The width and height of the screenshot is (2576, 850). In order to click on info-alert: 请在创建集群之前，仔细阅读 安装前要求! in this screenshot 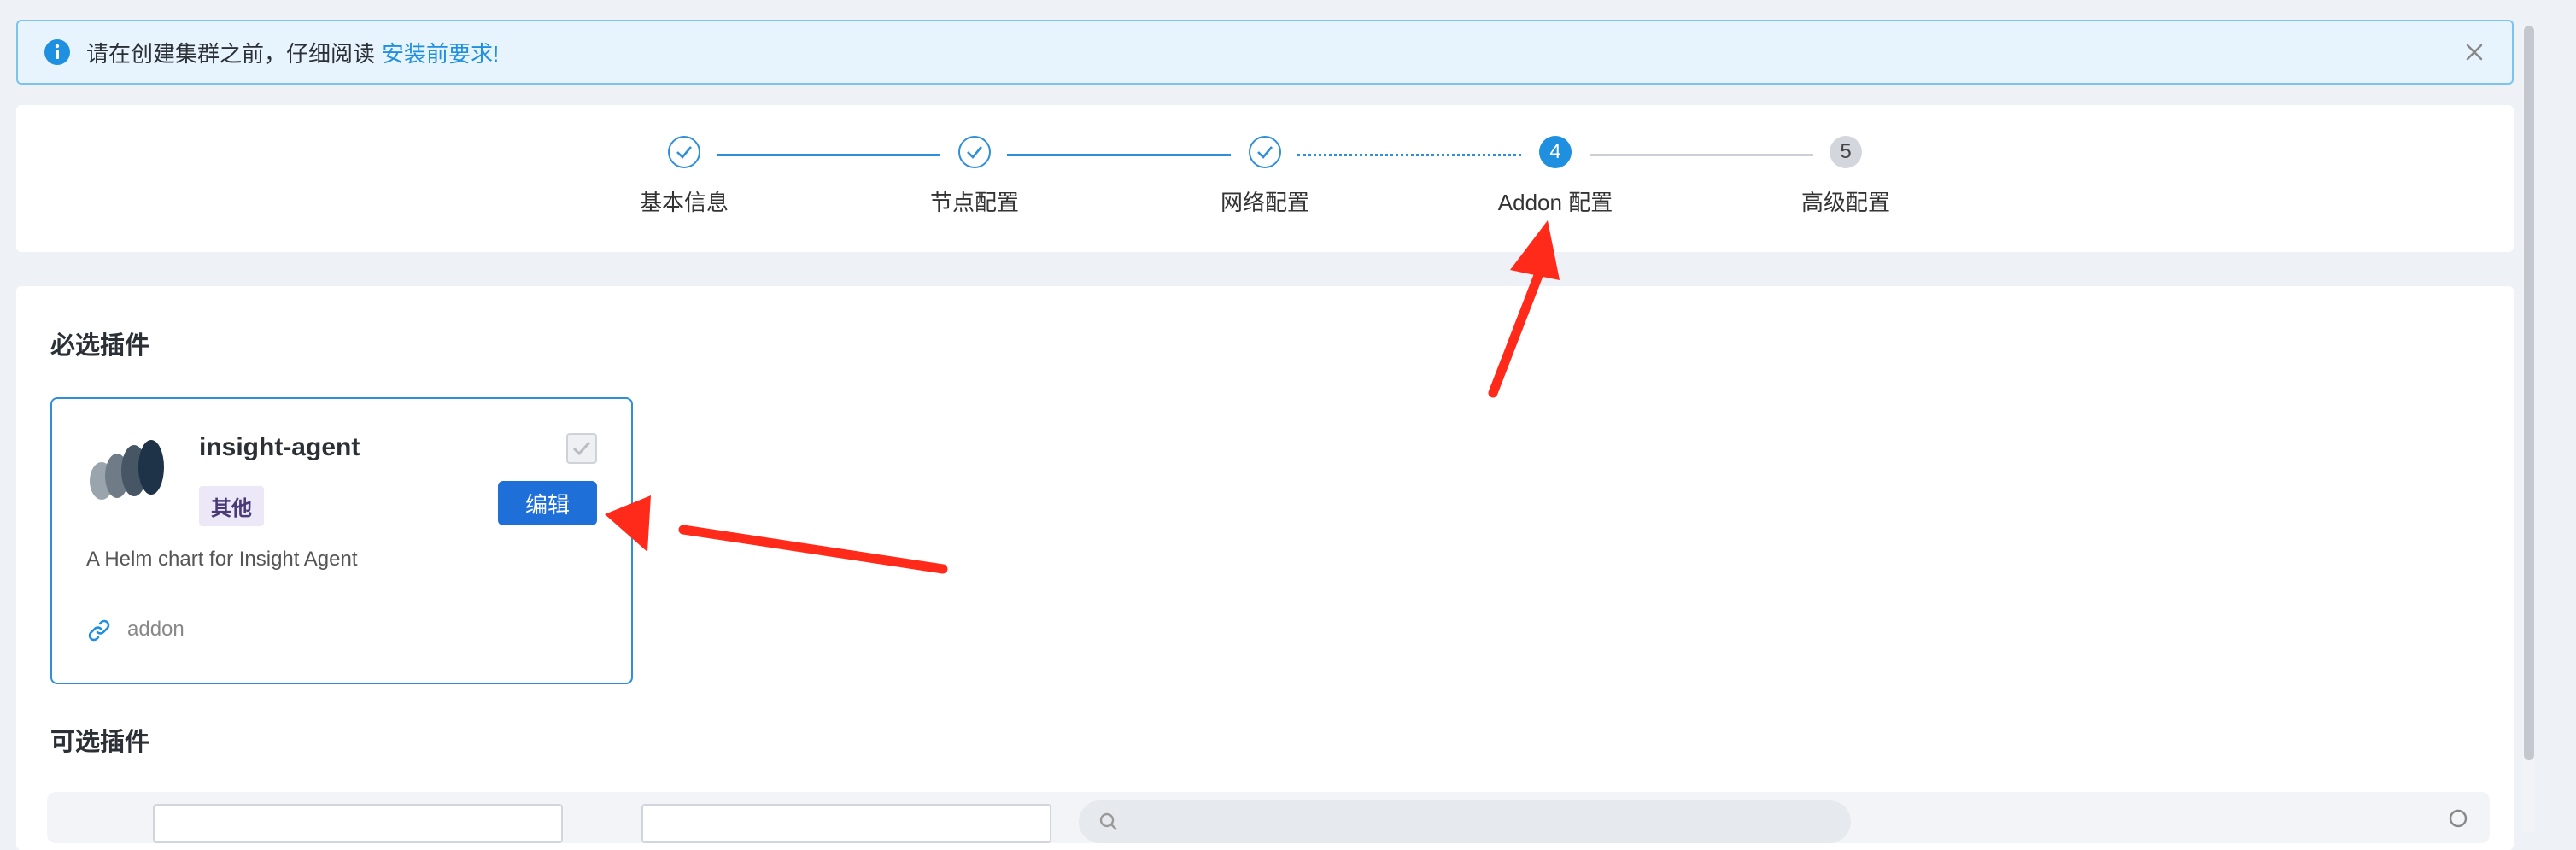, I will do `click(1265, 53)`.